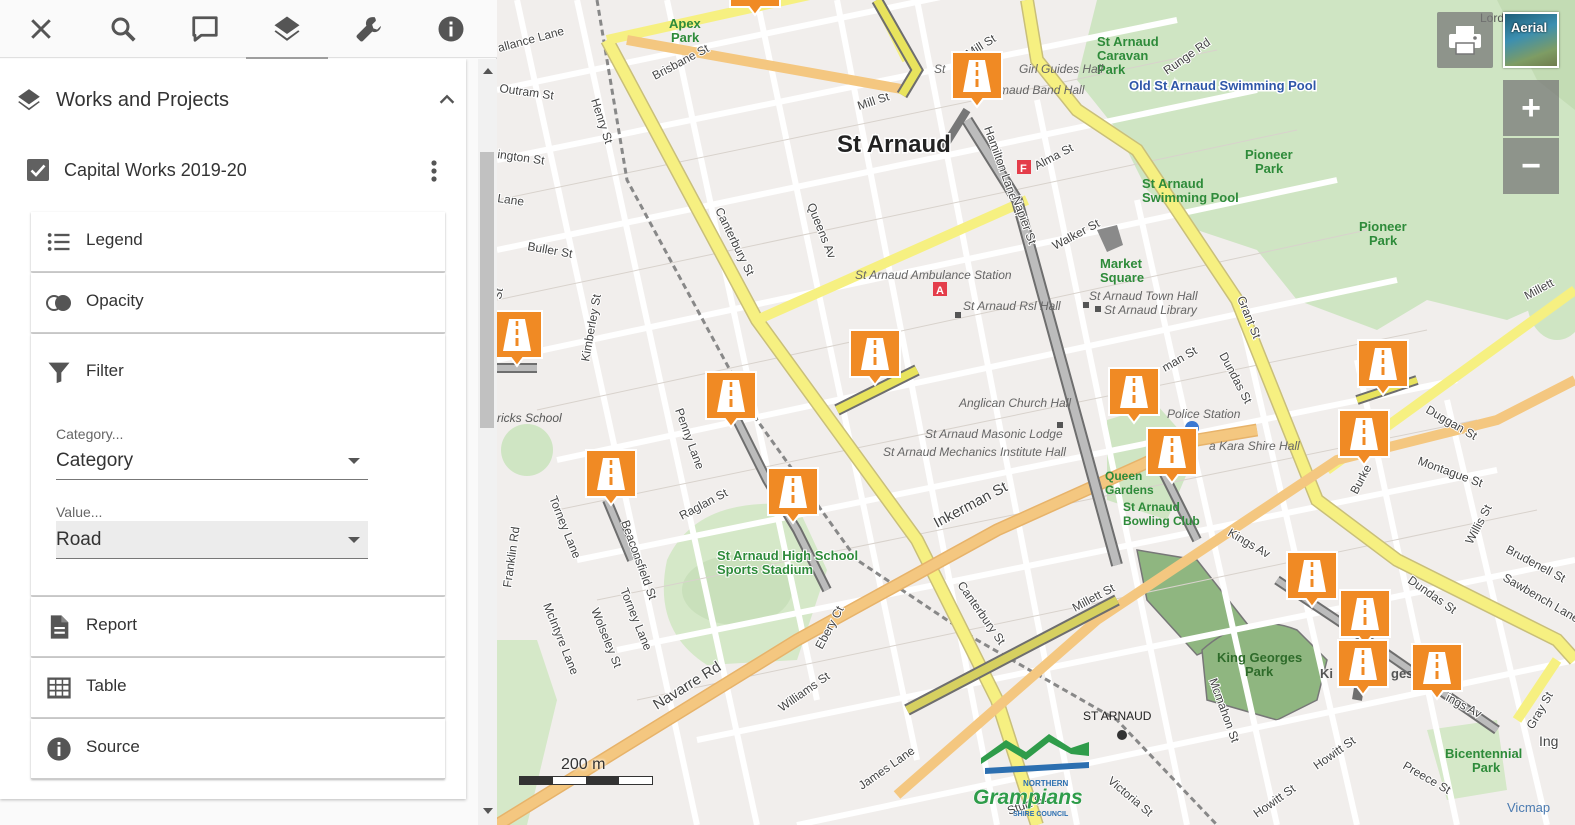  What do you see at coordinates (787, 555) in the screenshot?
I see `map-label: St Arnaud High School` at bounding box center [787, 555].